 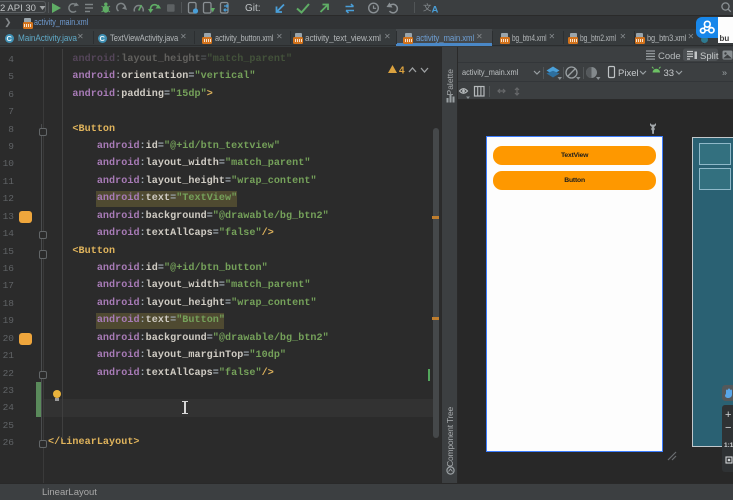 What do you see at coordinates (709, 56) in the screenshot?
I see `svg-text: Split` at bounding box center [709, 56].